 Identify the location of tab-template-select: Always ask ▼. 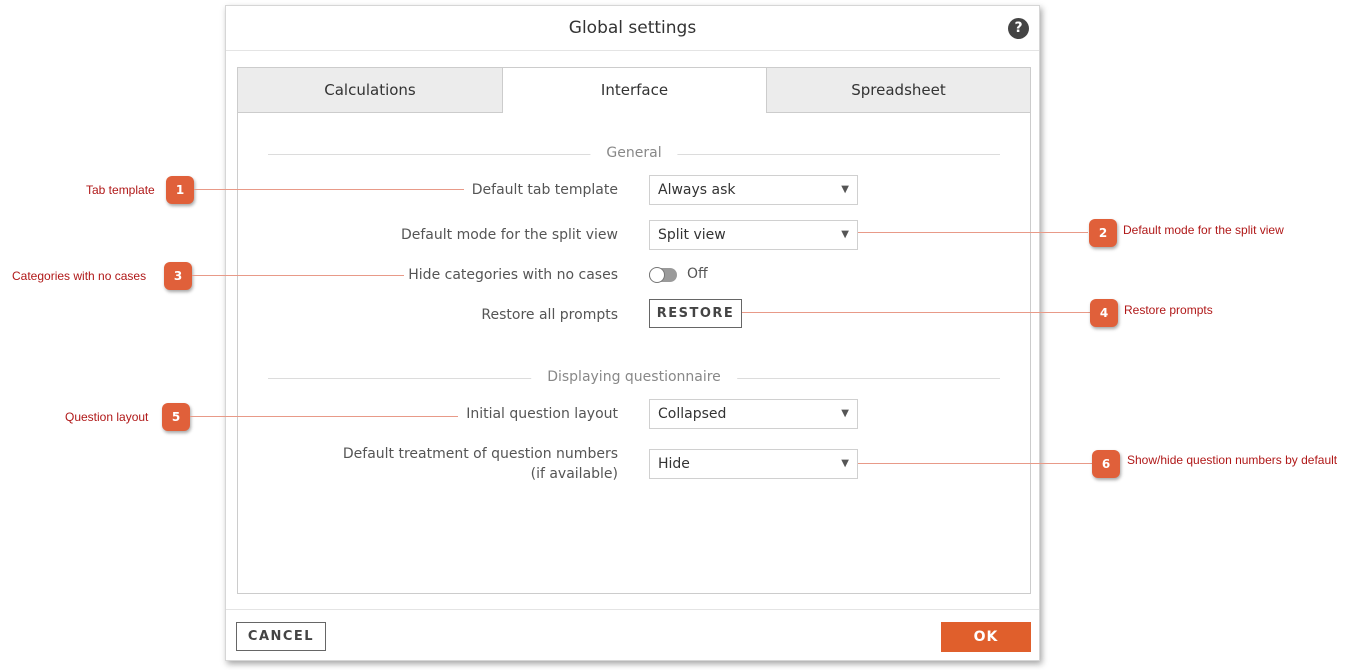
(753, 190).